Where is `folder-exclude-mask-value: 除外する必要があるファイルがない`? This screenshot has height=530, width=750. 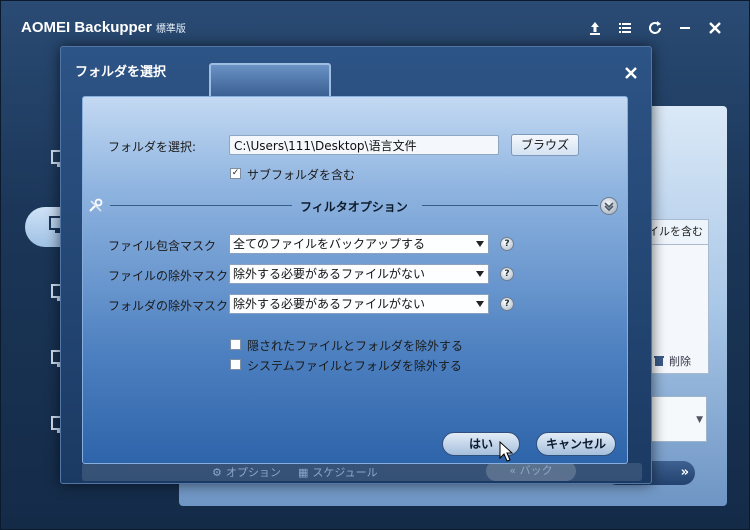 folder-exclude-mask-value: 除外する必要があるファイルがない is located at coordinates (329, 304).